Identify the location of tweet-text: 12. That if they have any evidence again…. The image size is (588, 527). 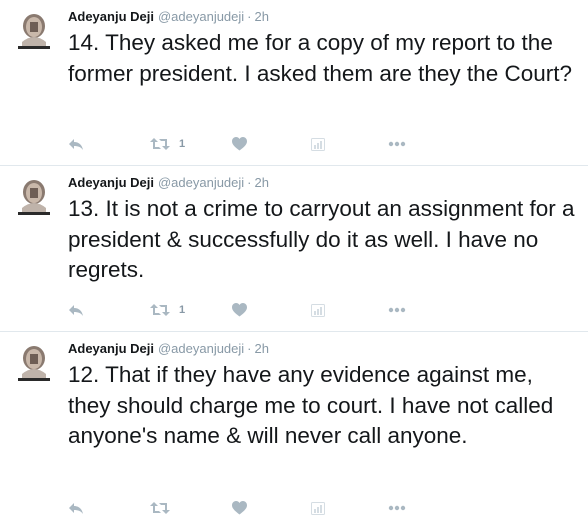
(311, 405).